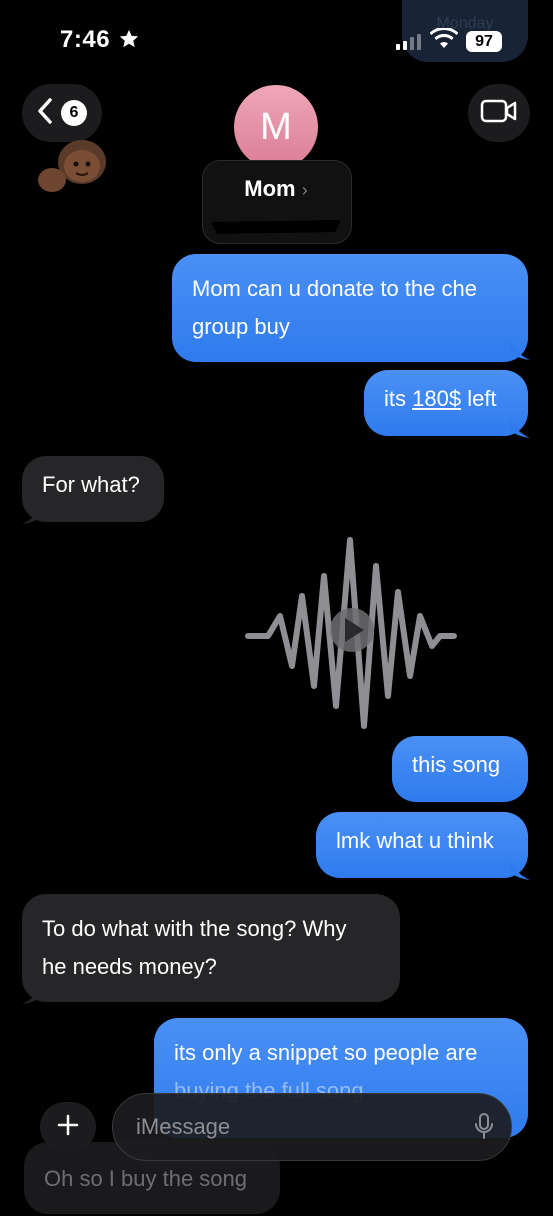  Describe the element at coordinates (444, 40) in the screenshot. I see `wifi-icon` at that location.